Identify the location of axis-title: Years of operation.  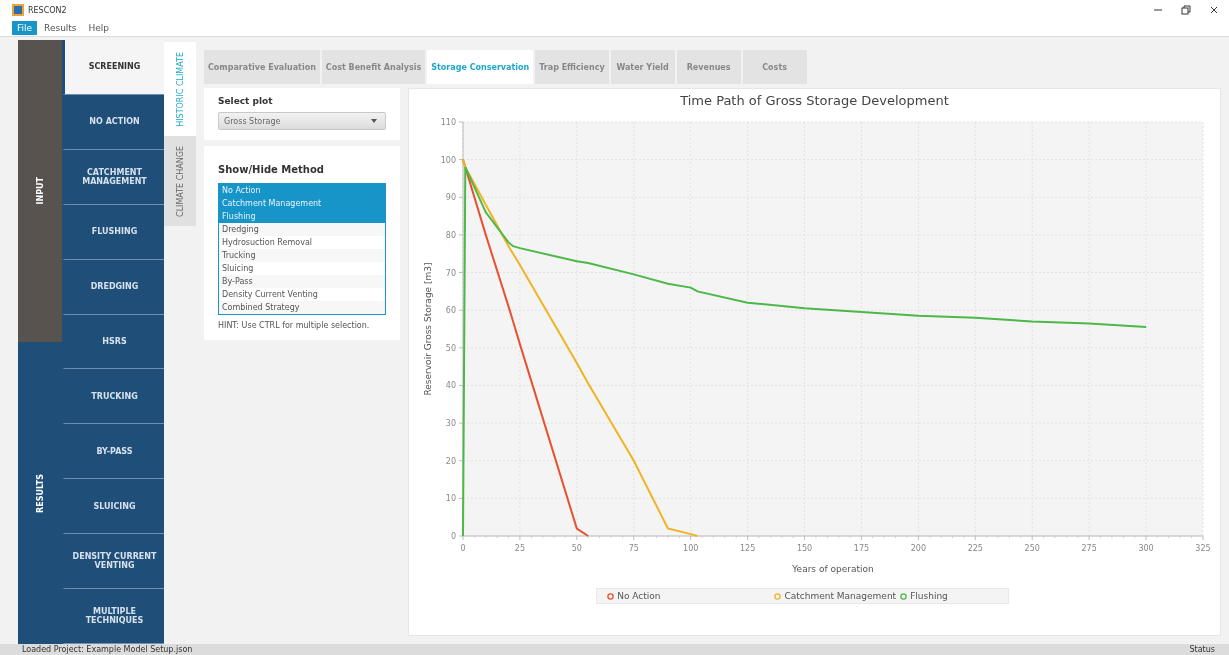
(833, 569).